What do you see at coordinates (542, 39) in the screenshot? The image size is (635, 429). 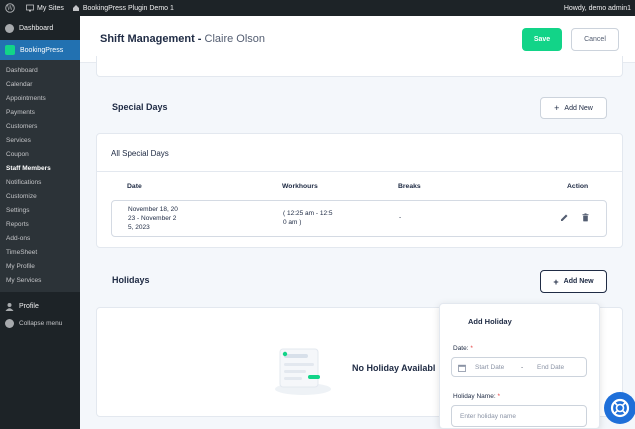 I see `save-button: Save` at bounding box center [542, 39].